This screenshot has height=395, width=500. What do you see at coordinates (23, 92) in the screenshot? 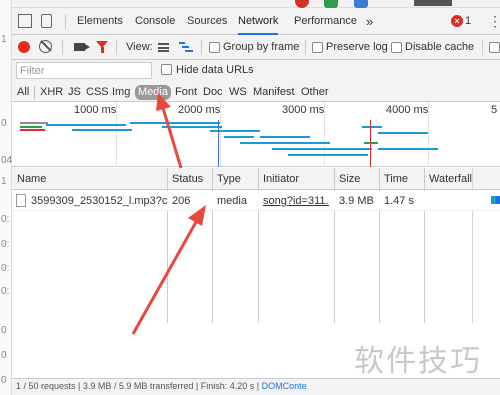
I see `type-filter-all: All` at bounding box center [23, 92].